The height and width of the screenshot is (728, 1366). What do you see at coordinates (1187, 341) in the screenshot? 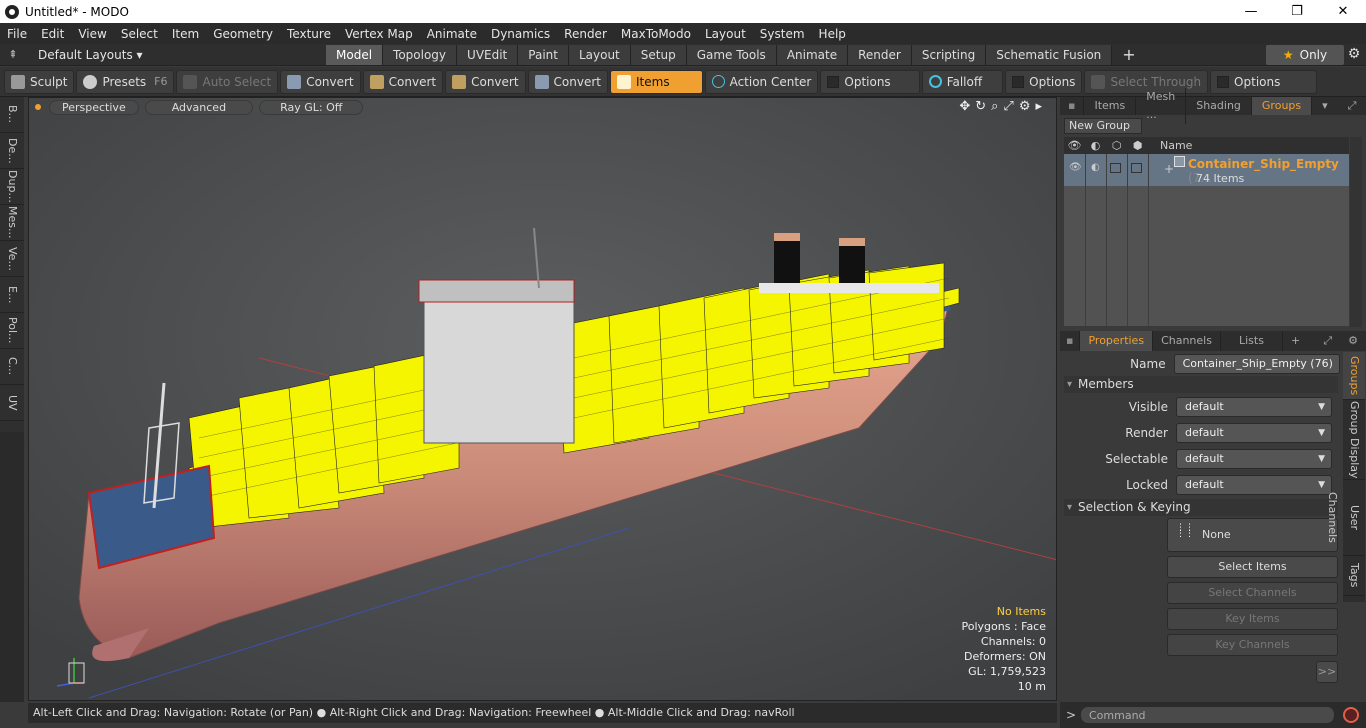
I see `tab-channels: Channels` at bounding box center [1187, 341].